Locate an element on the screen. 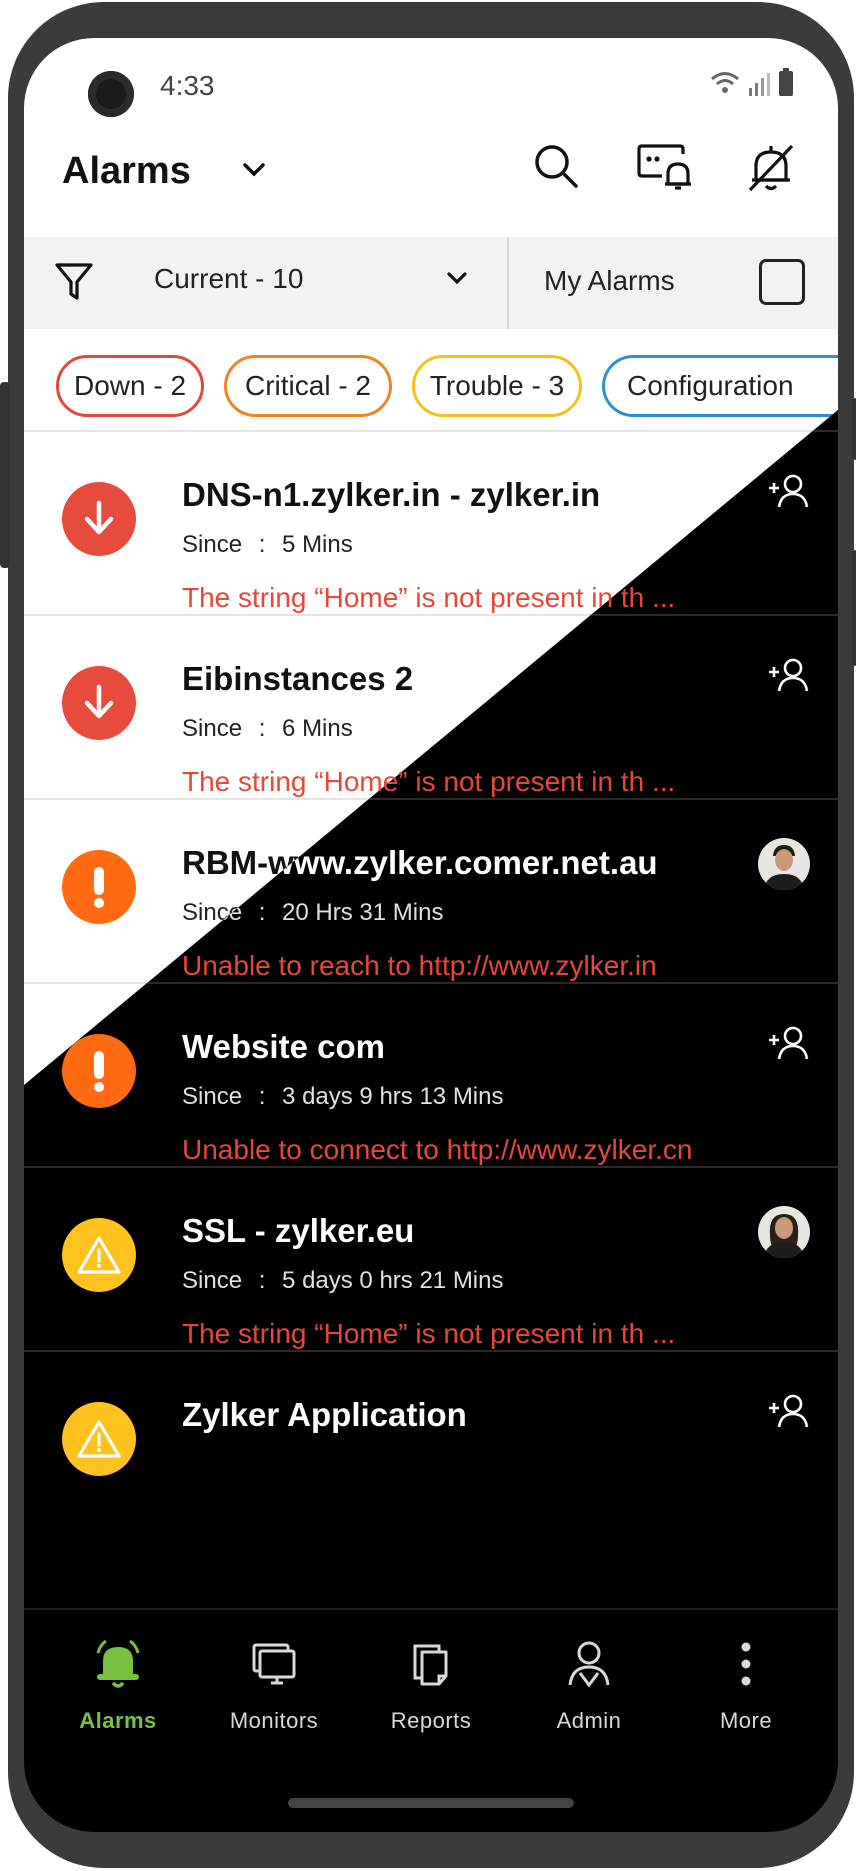 The width and height of the screenshot is (856, 1871). nav-label: Reports is located at coordinates (431, 1720).